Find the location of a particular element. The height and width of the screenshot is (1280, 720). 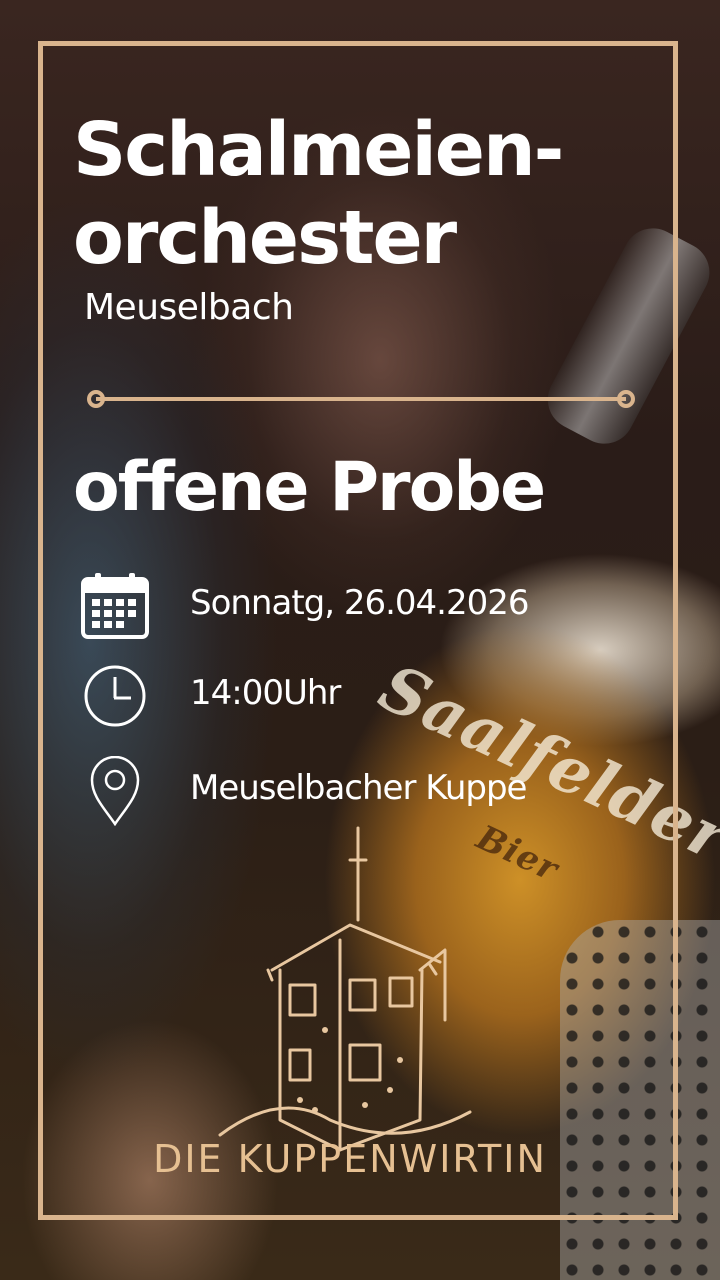

date-row: Sonnatg, 26.04.2026 is located at coordinates (360, 606).